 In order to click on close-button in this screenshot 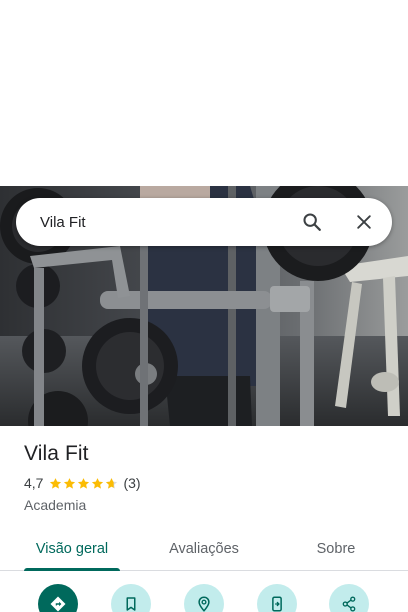, I will do `click(364, 222)`.